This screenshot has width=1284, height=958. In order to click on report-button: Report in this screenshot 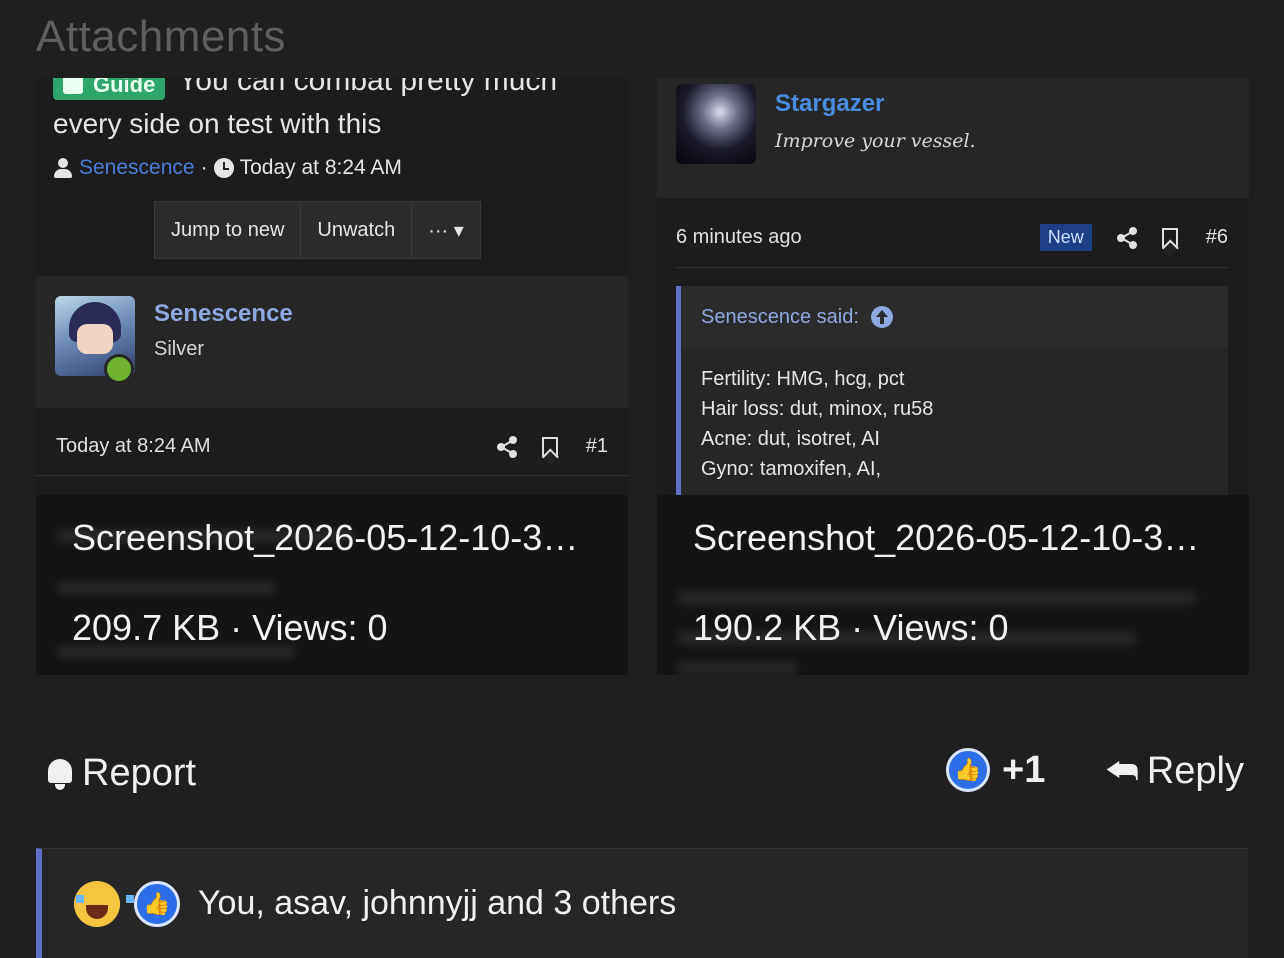, I will do `click(121, 773)`.